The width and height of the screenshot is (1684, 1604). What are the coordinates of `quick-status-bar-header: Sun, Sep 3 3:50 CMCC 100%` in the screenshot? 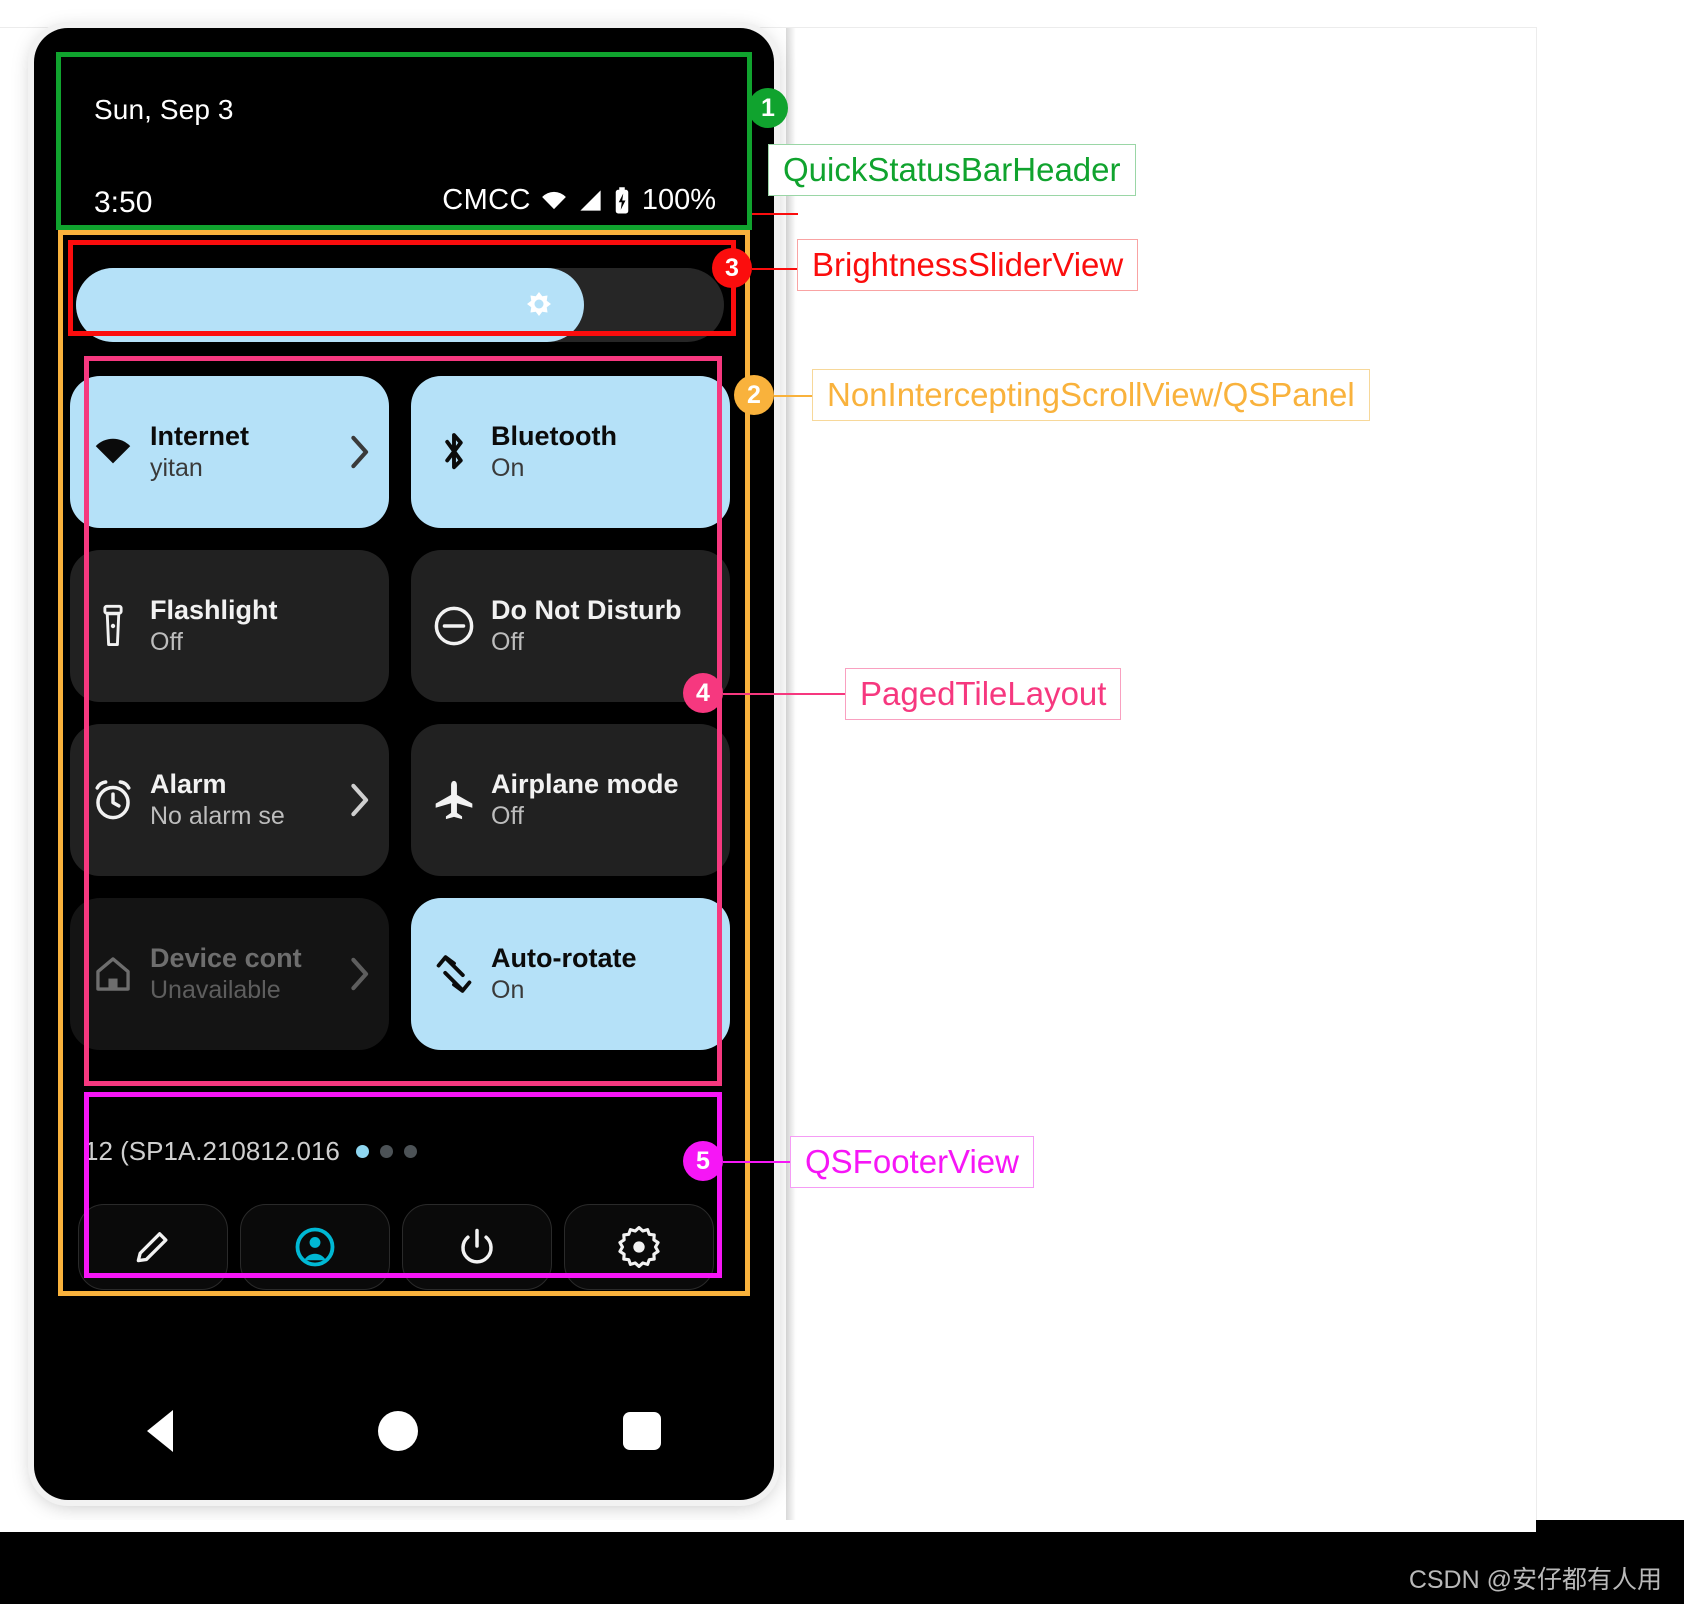 It's located at (401, 149).